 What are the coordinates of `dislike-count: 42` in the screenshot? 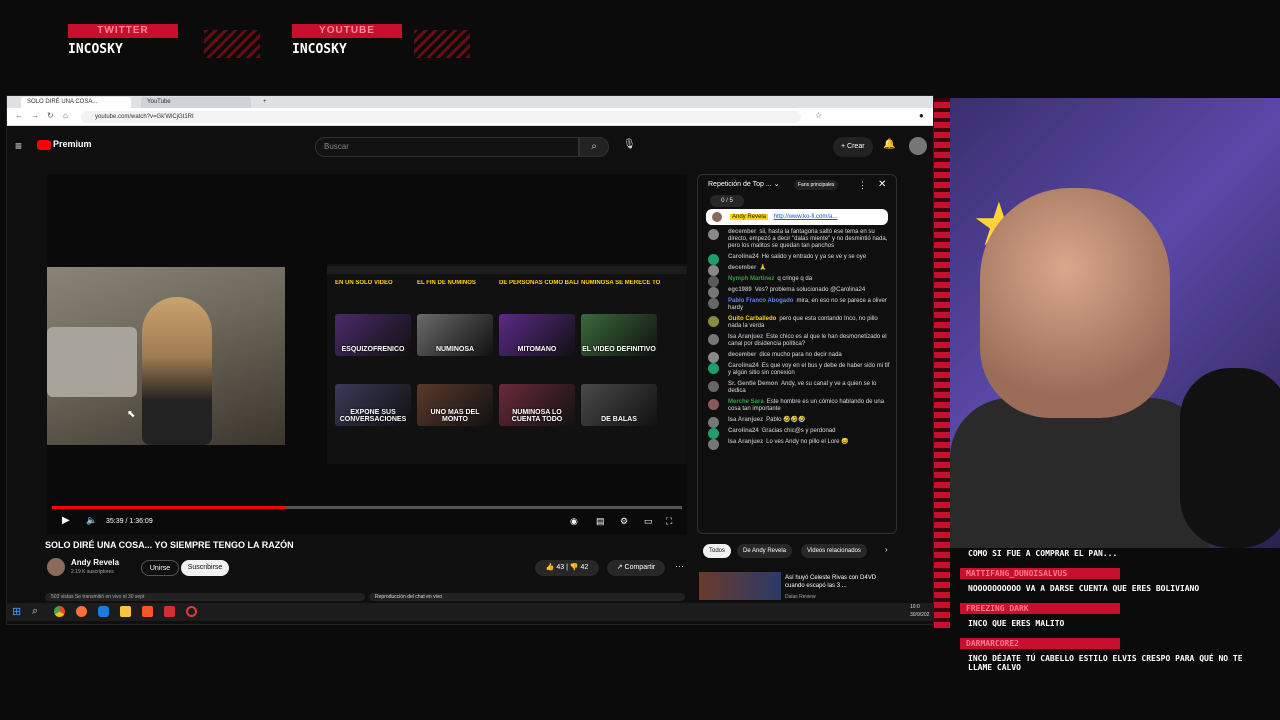 It's located at (584, 567).